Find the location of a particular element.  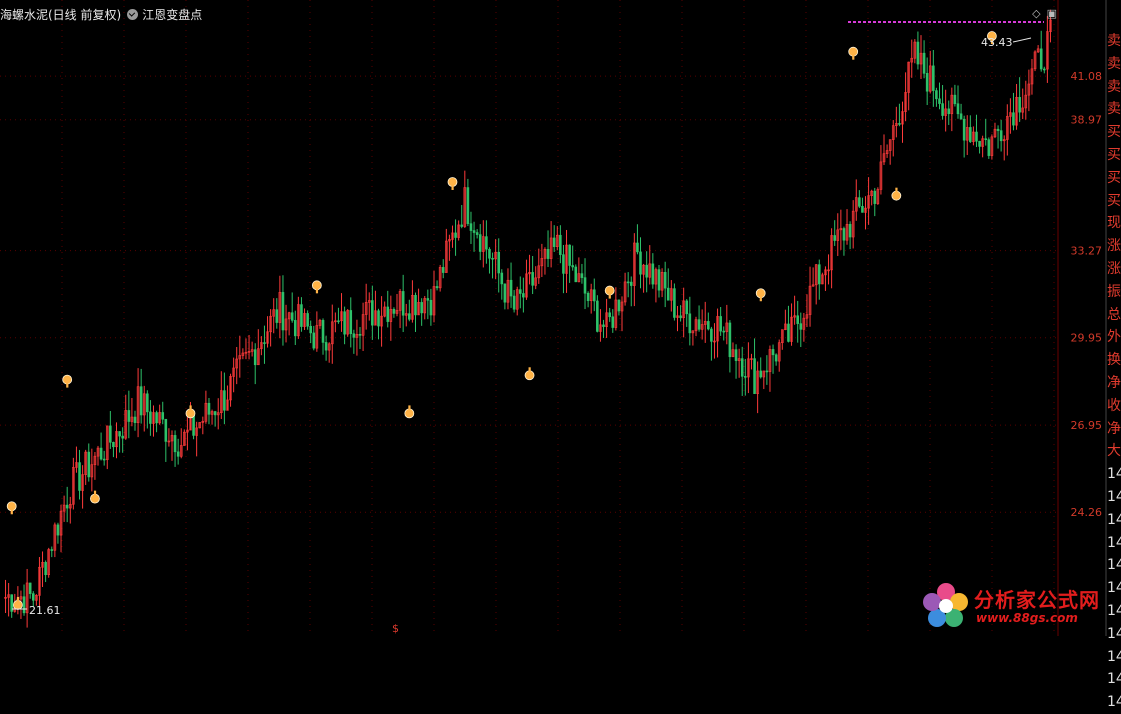

watermark: 分析家公式网 www.88gs.com is located at coordinates (1020, 607).